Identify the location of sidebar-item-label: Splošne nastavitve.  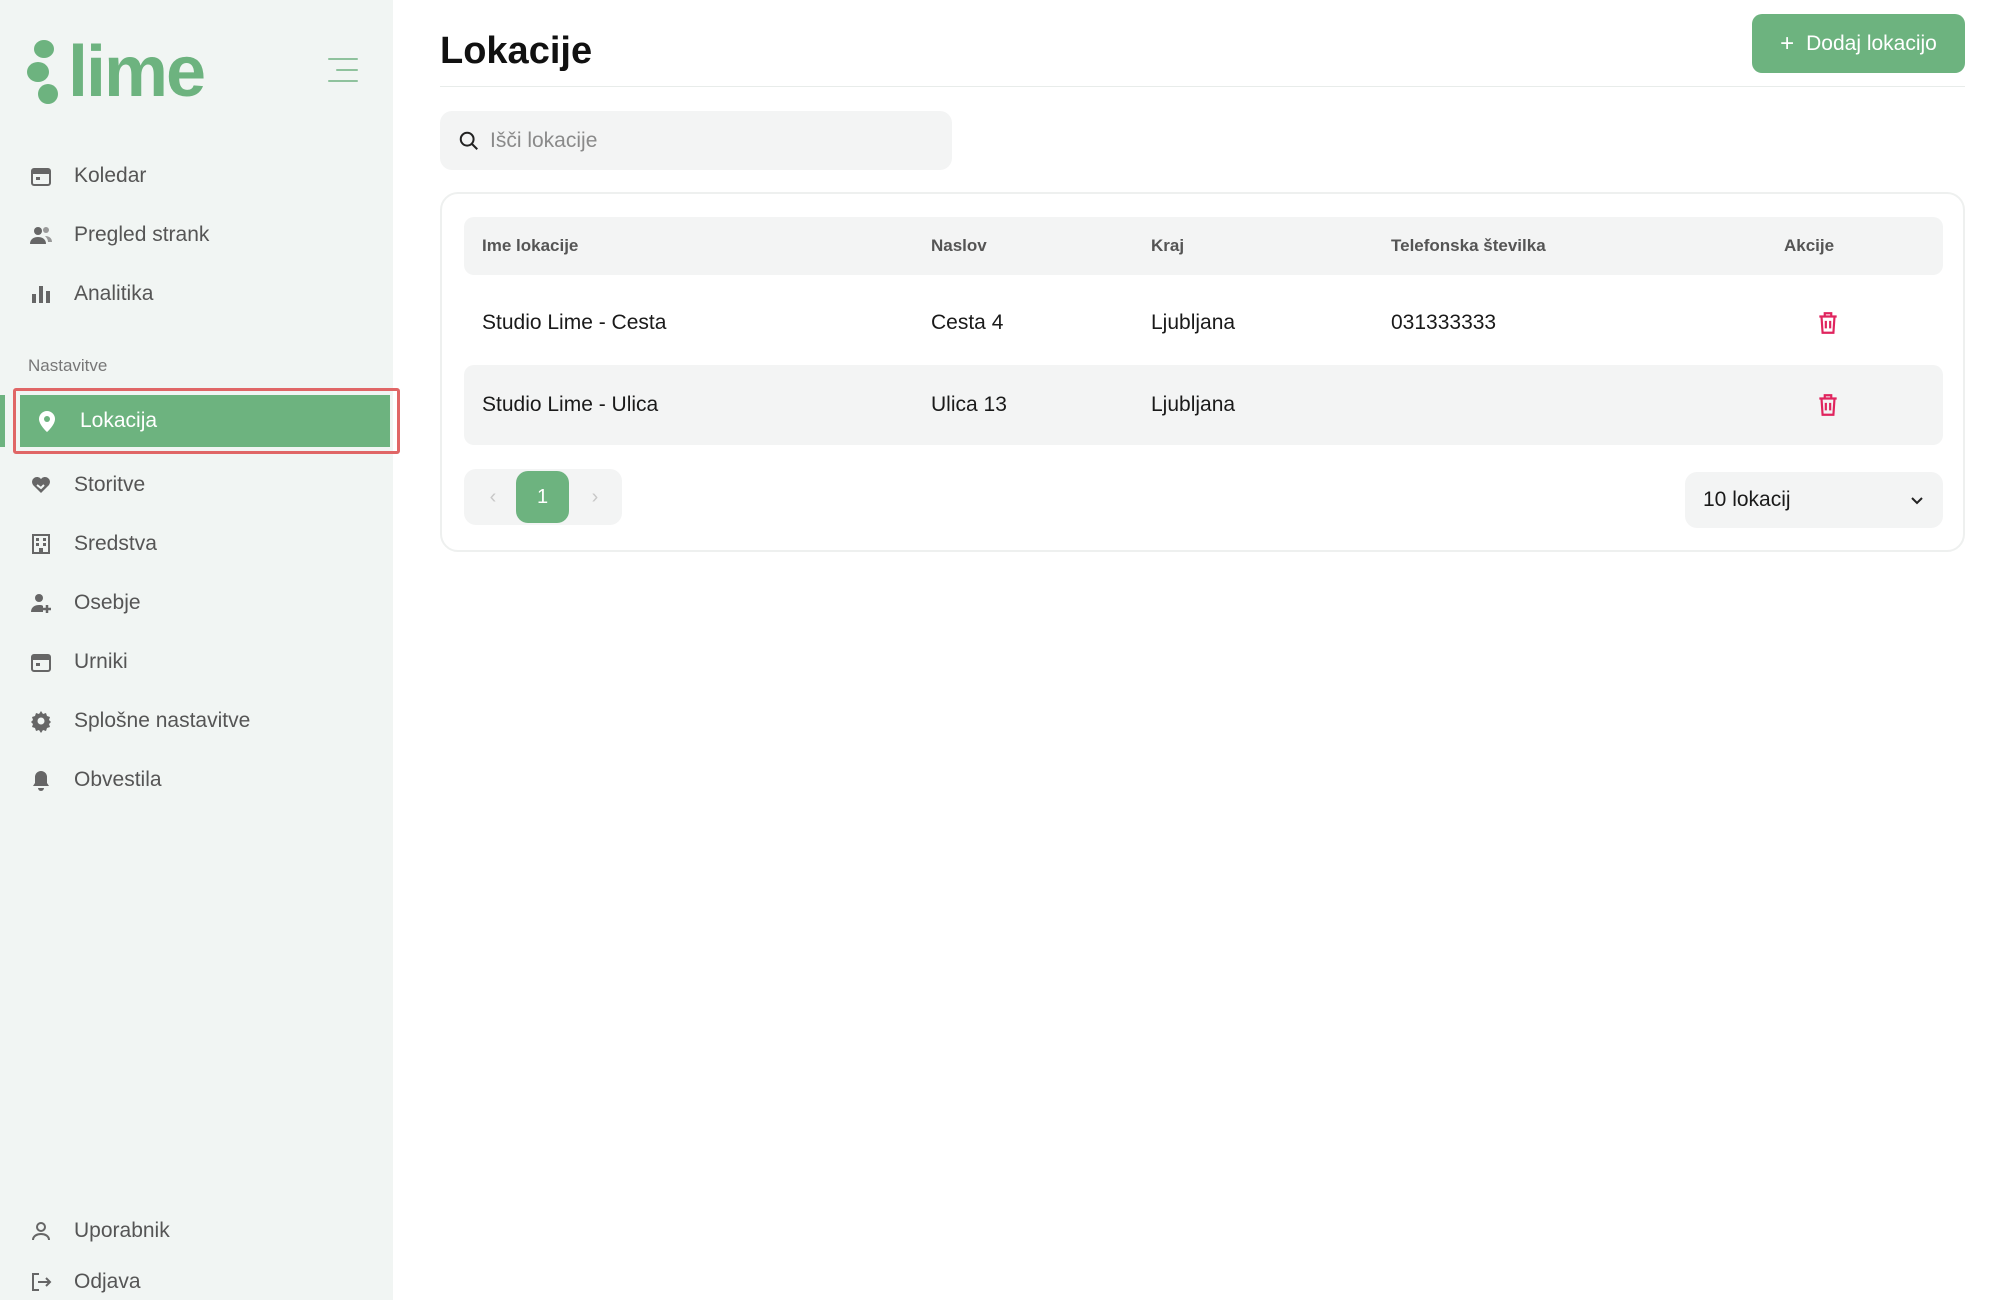
(162, 720).